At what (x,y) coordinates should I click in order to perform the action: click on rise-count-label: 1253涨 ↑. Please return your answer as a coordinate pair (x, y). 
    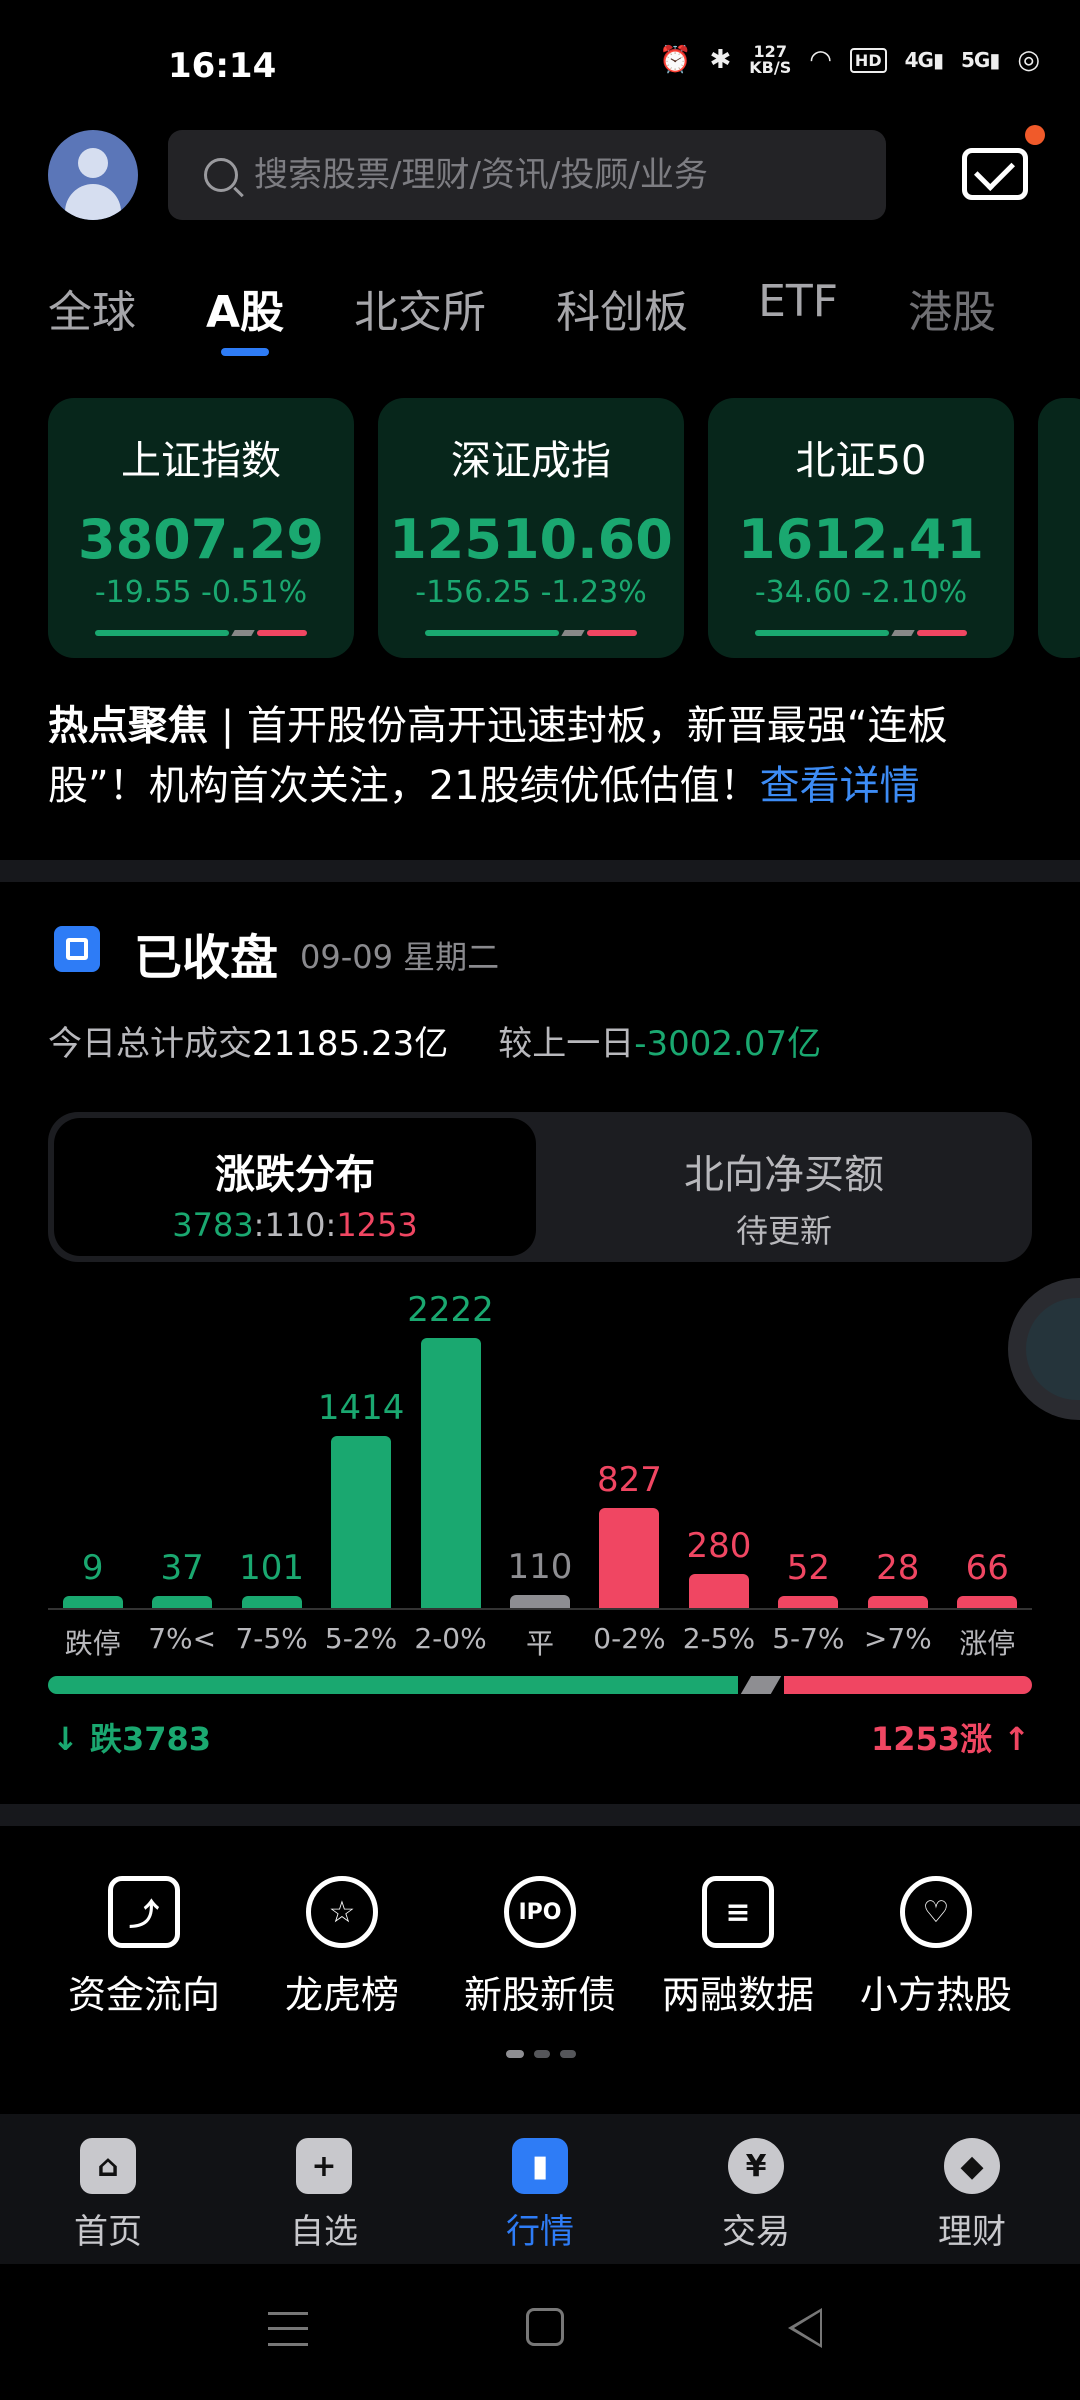
    Looking at the image, I should click on (950, 1739).